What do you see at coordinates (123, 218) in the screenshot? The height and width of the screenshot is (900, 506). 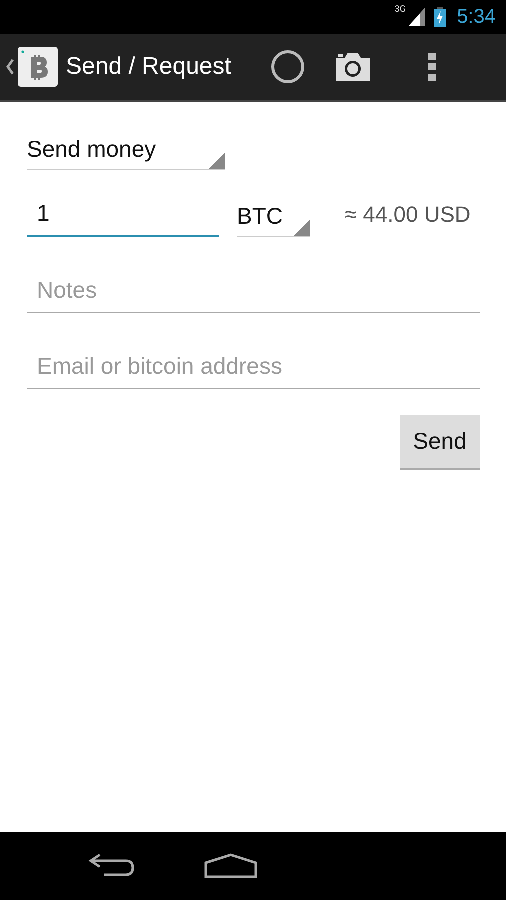 I see `amount-field: 1` at bounding box center [123, 218].